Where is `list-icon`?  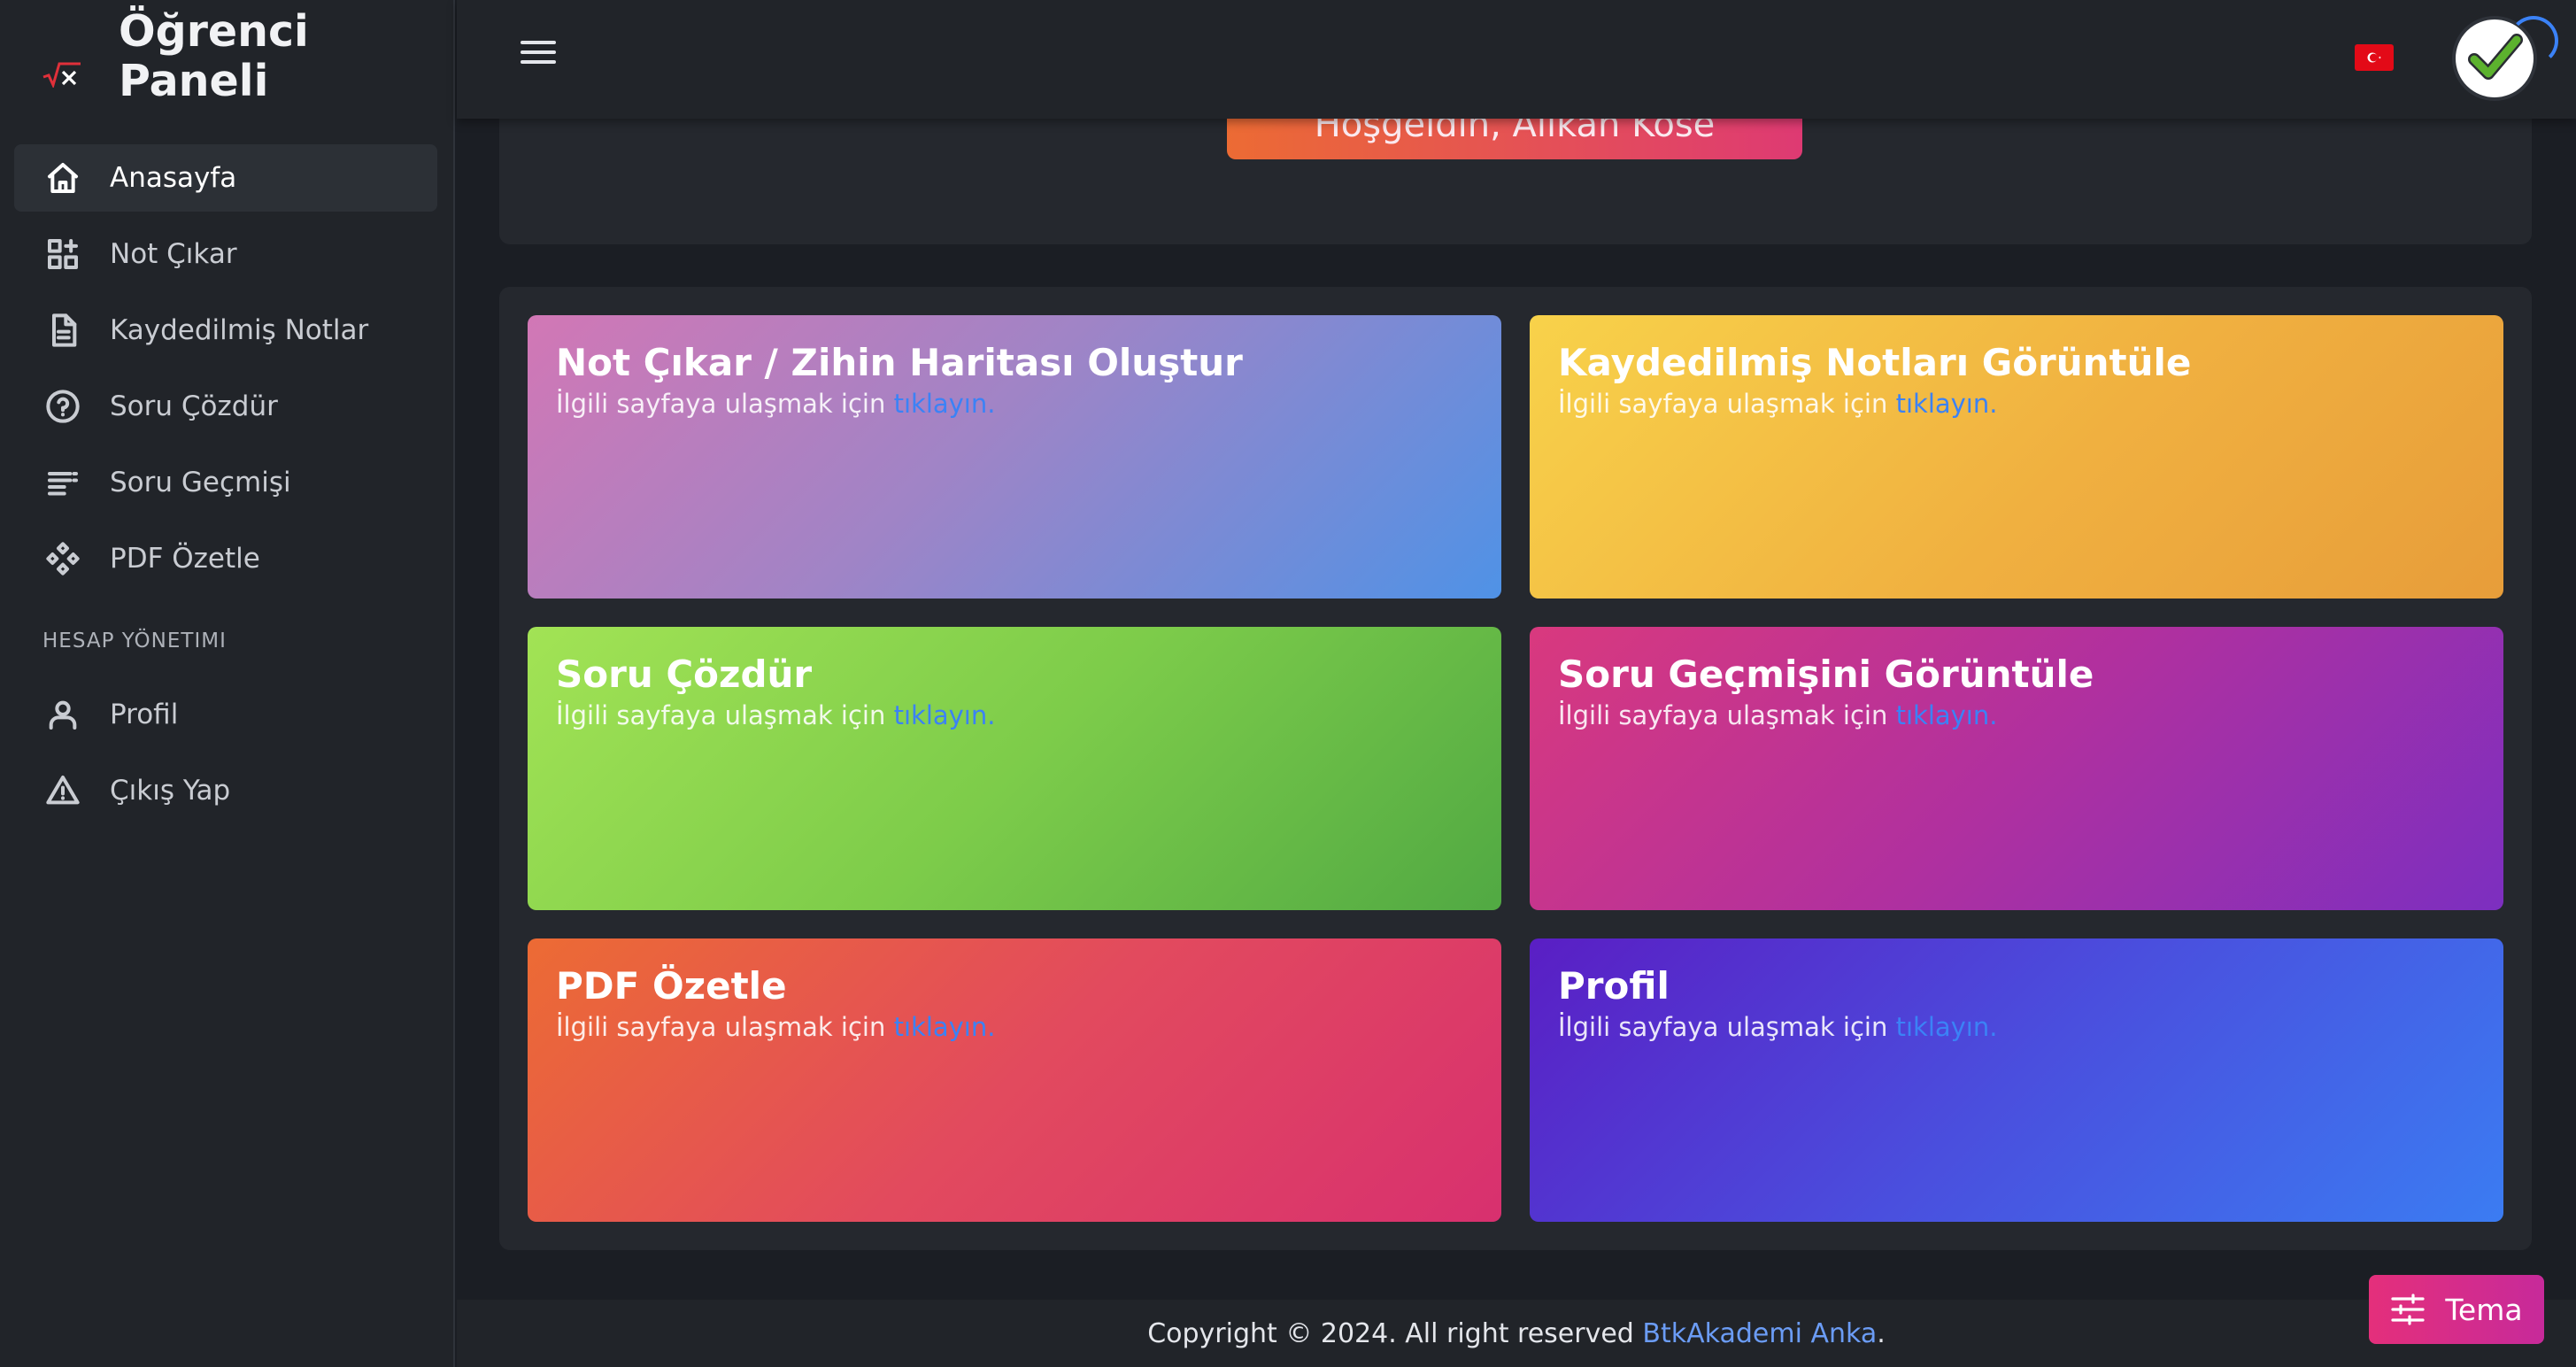
list-icon is located at coordinates (62, 483).